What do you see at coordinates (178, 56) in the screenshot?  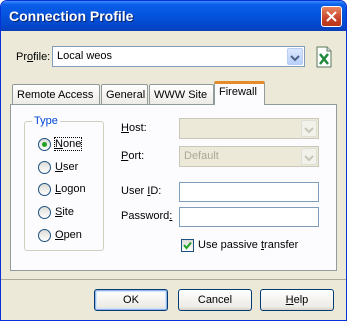 I see `profile-dropdown: Local weos` at bounding box center [178, 56].